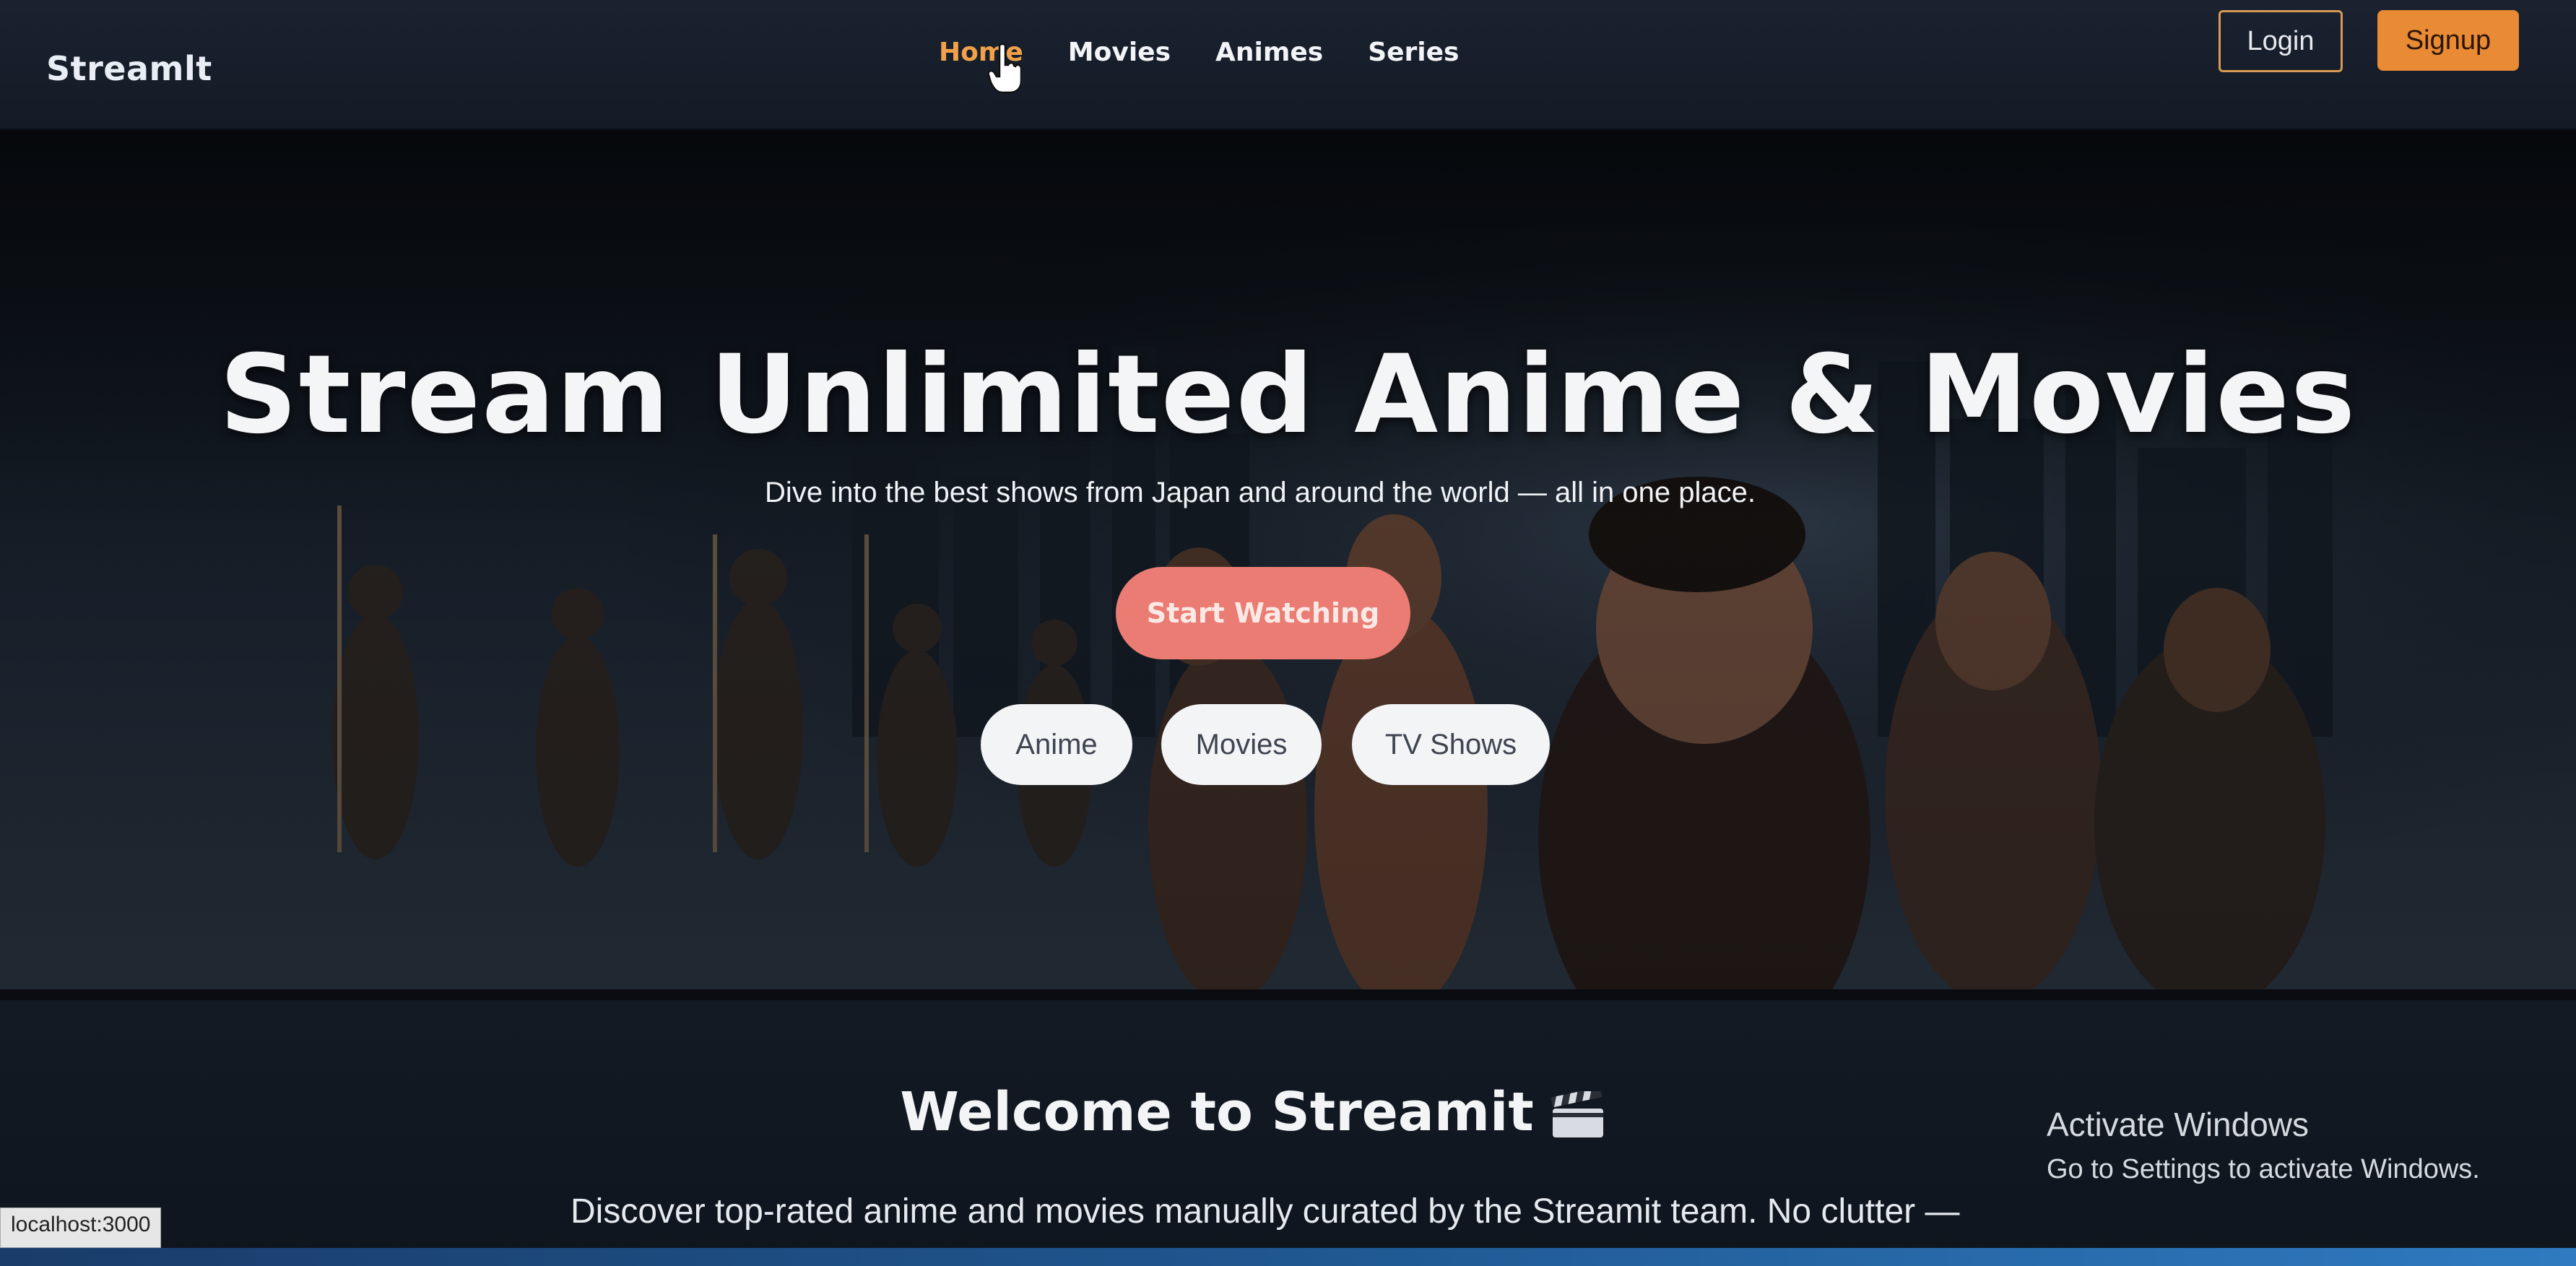 Image resolution: width=2576 pixels, height=1266 pixels. I want to click on hand-pointer-icon, so click(1004, 69).